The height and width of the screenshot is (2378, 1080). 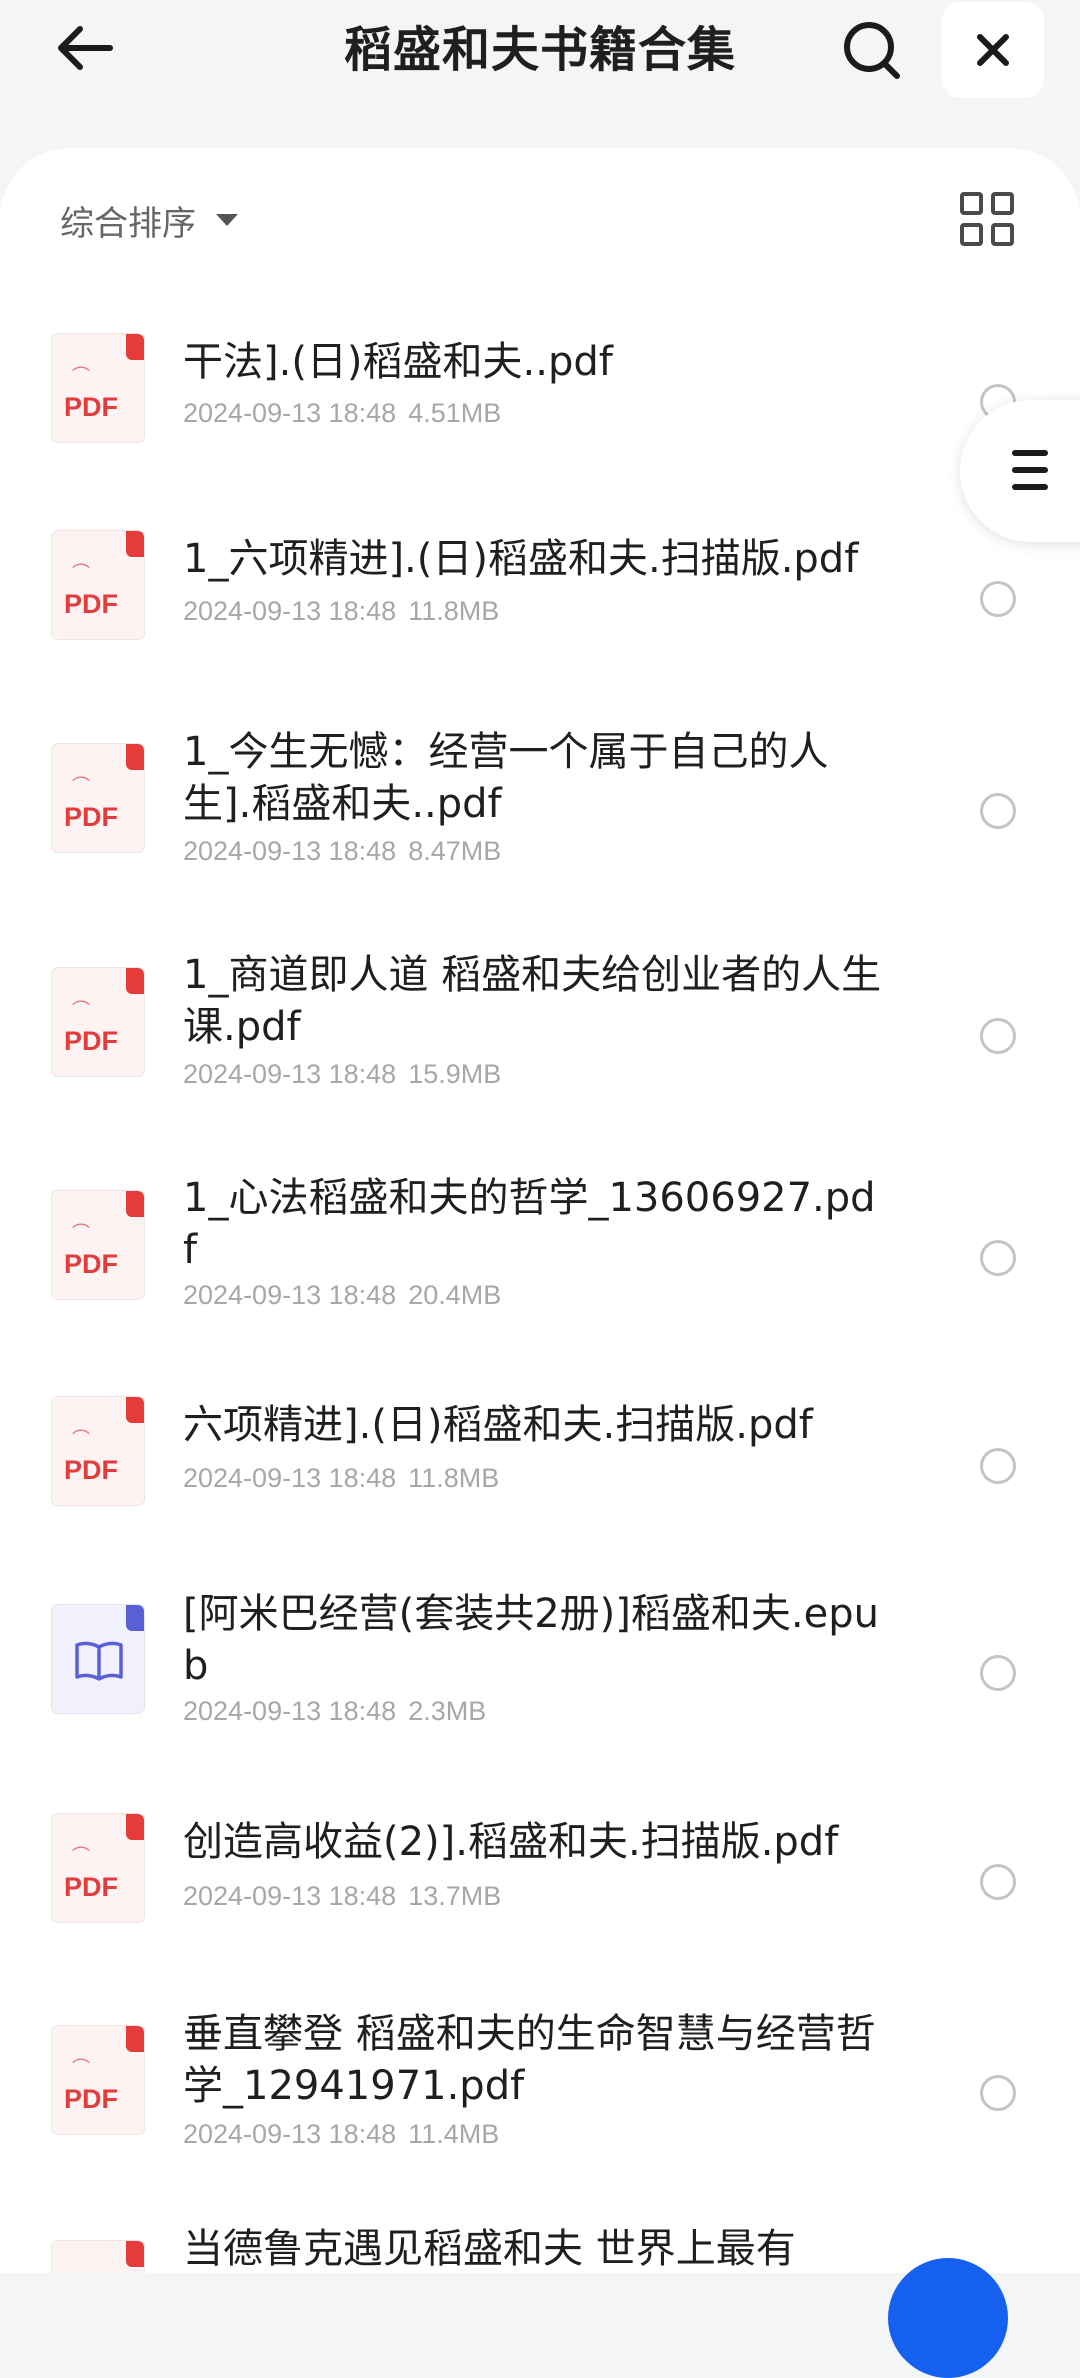 I want to click on search-icon, so click(x=872, y=50).